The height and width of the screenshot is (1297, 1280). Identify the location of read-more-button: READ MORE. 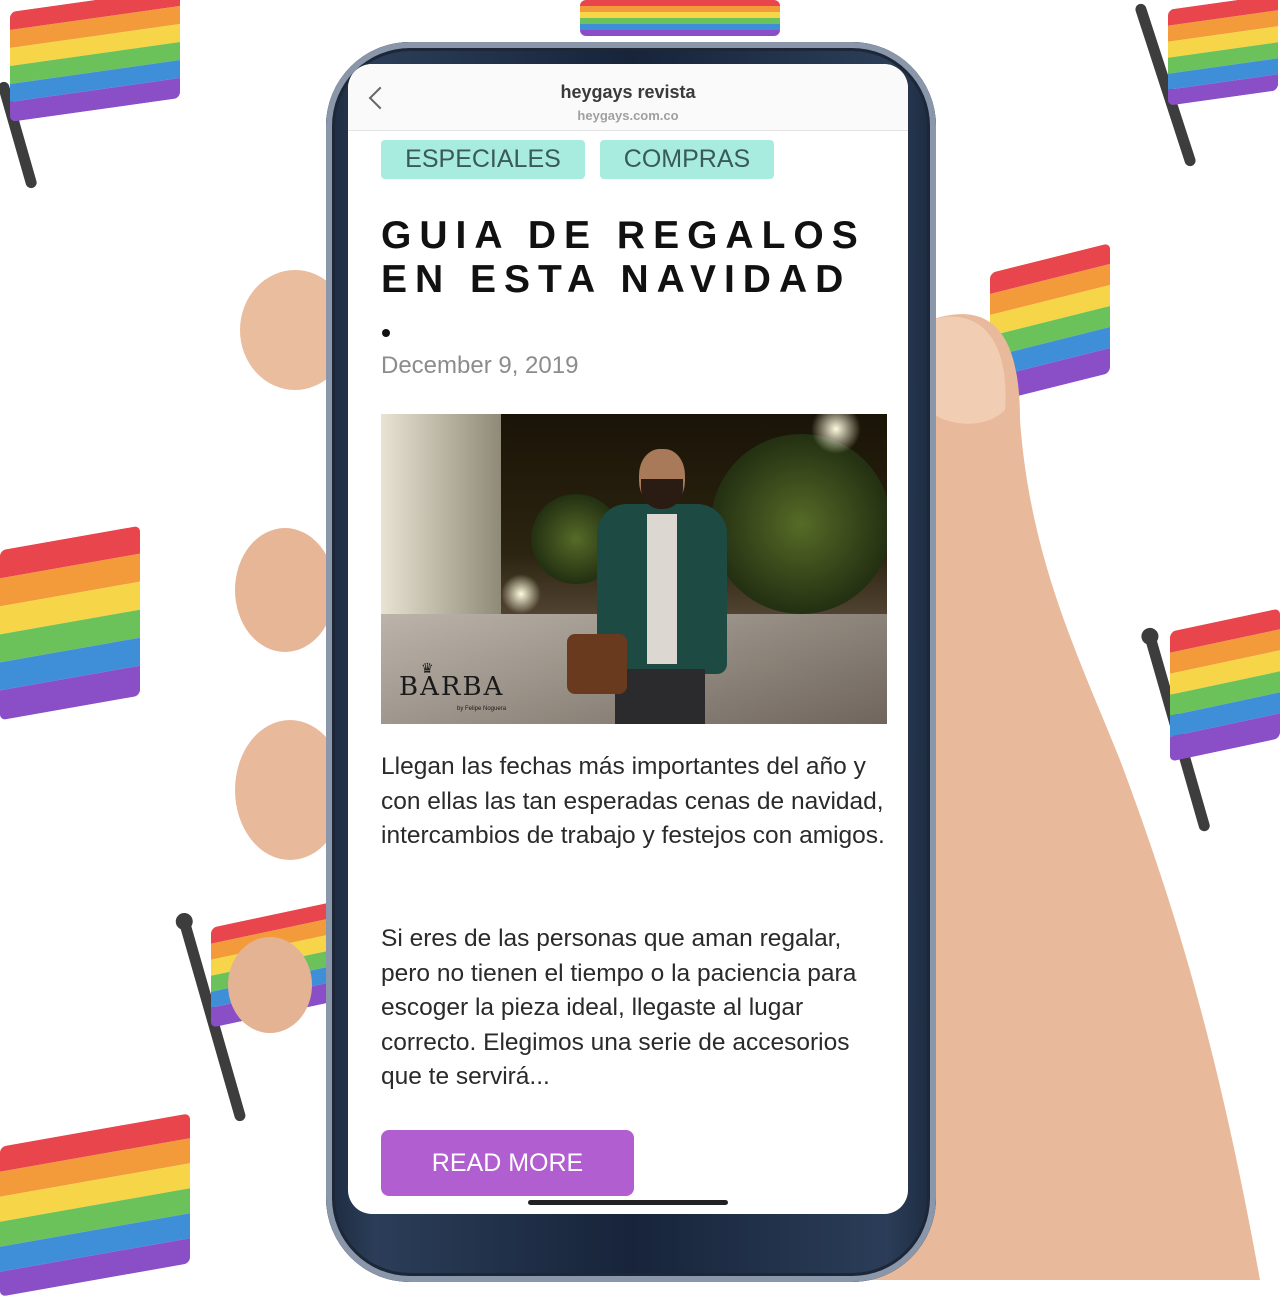
(507, 1163).